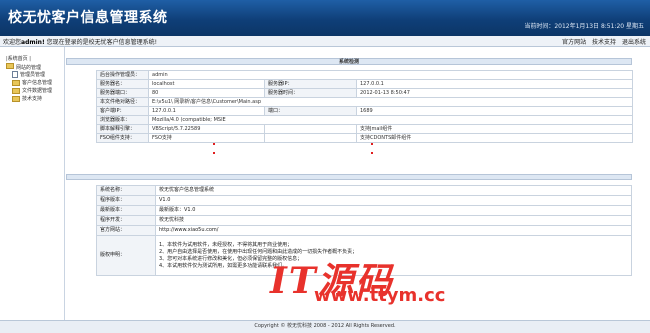  Describe the element at coordinates (126, 220) in the screenshot. I see `developer-label: 程序开发：` at that location.